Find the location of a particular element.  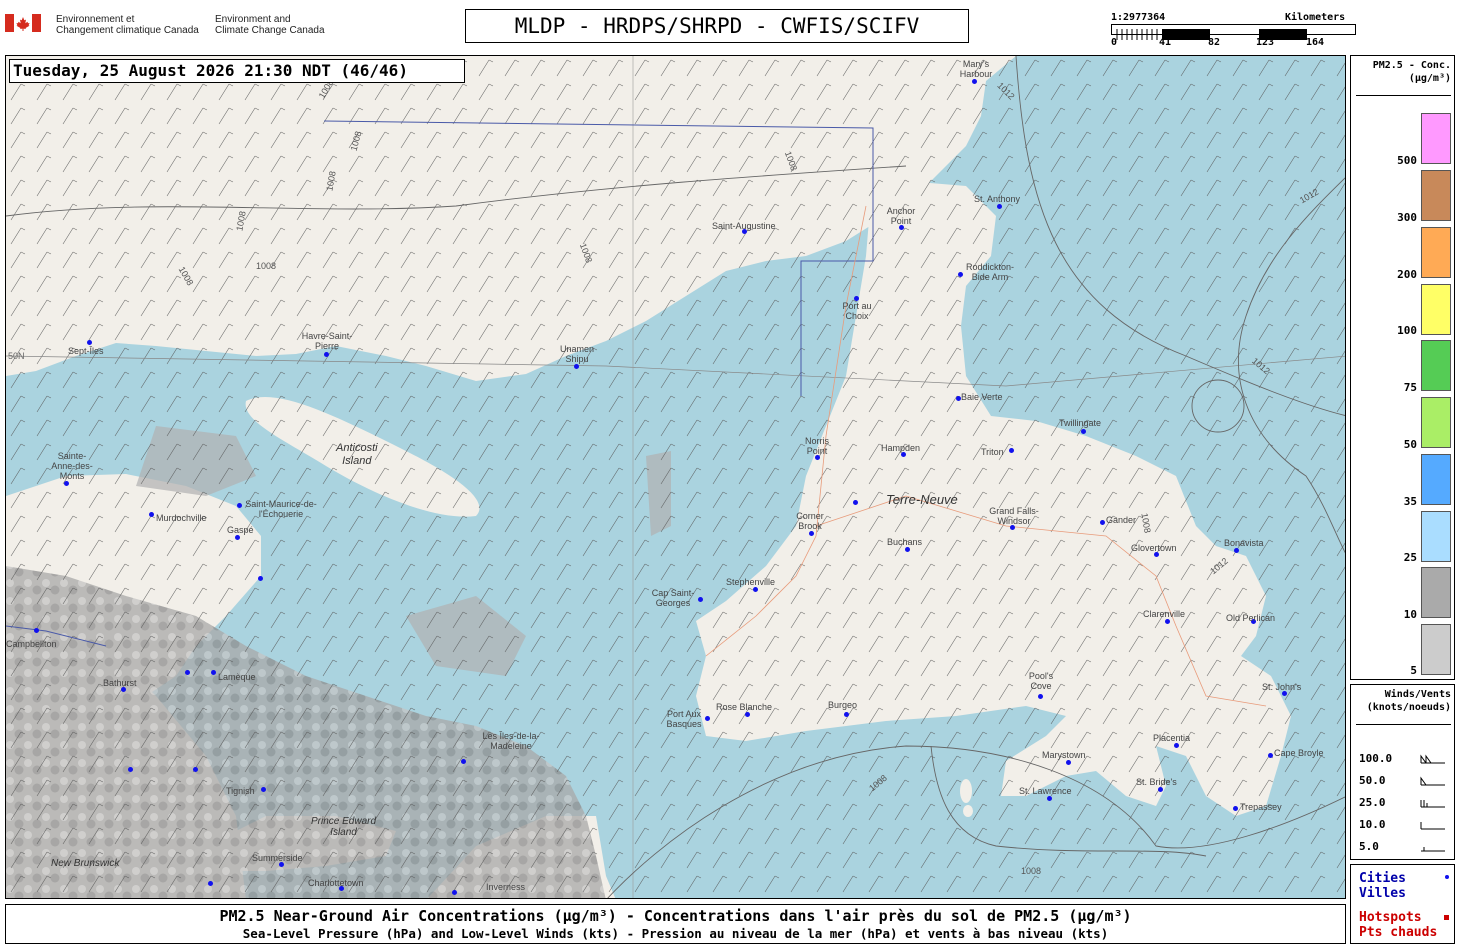

city-label-triton: Triton is located at coordinates (992, 452).